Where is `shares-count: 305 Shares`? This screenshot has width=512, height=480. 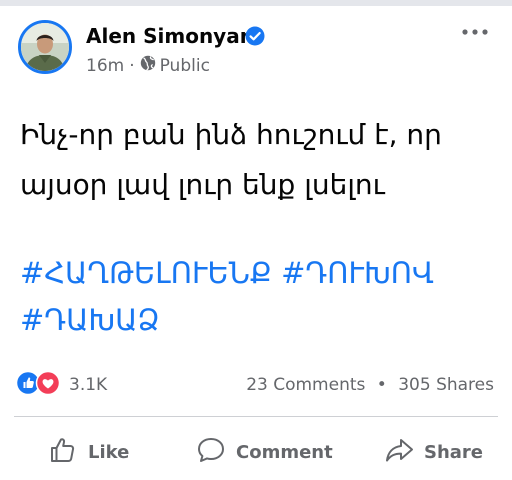 shares-count: 305 Shares is located at coordinates (446, 385).